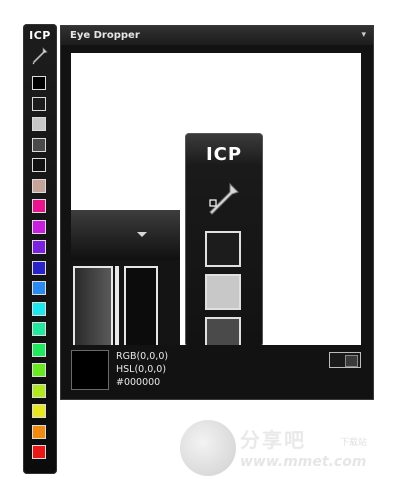 The height and width of the screenshot is (498, 395). I want to click on magnified-titlebar, so click(125, 235).